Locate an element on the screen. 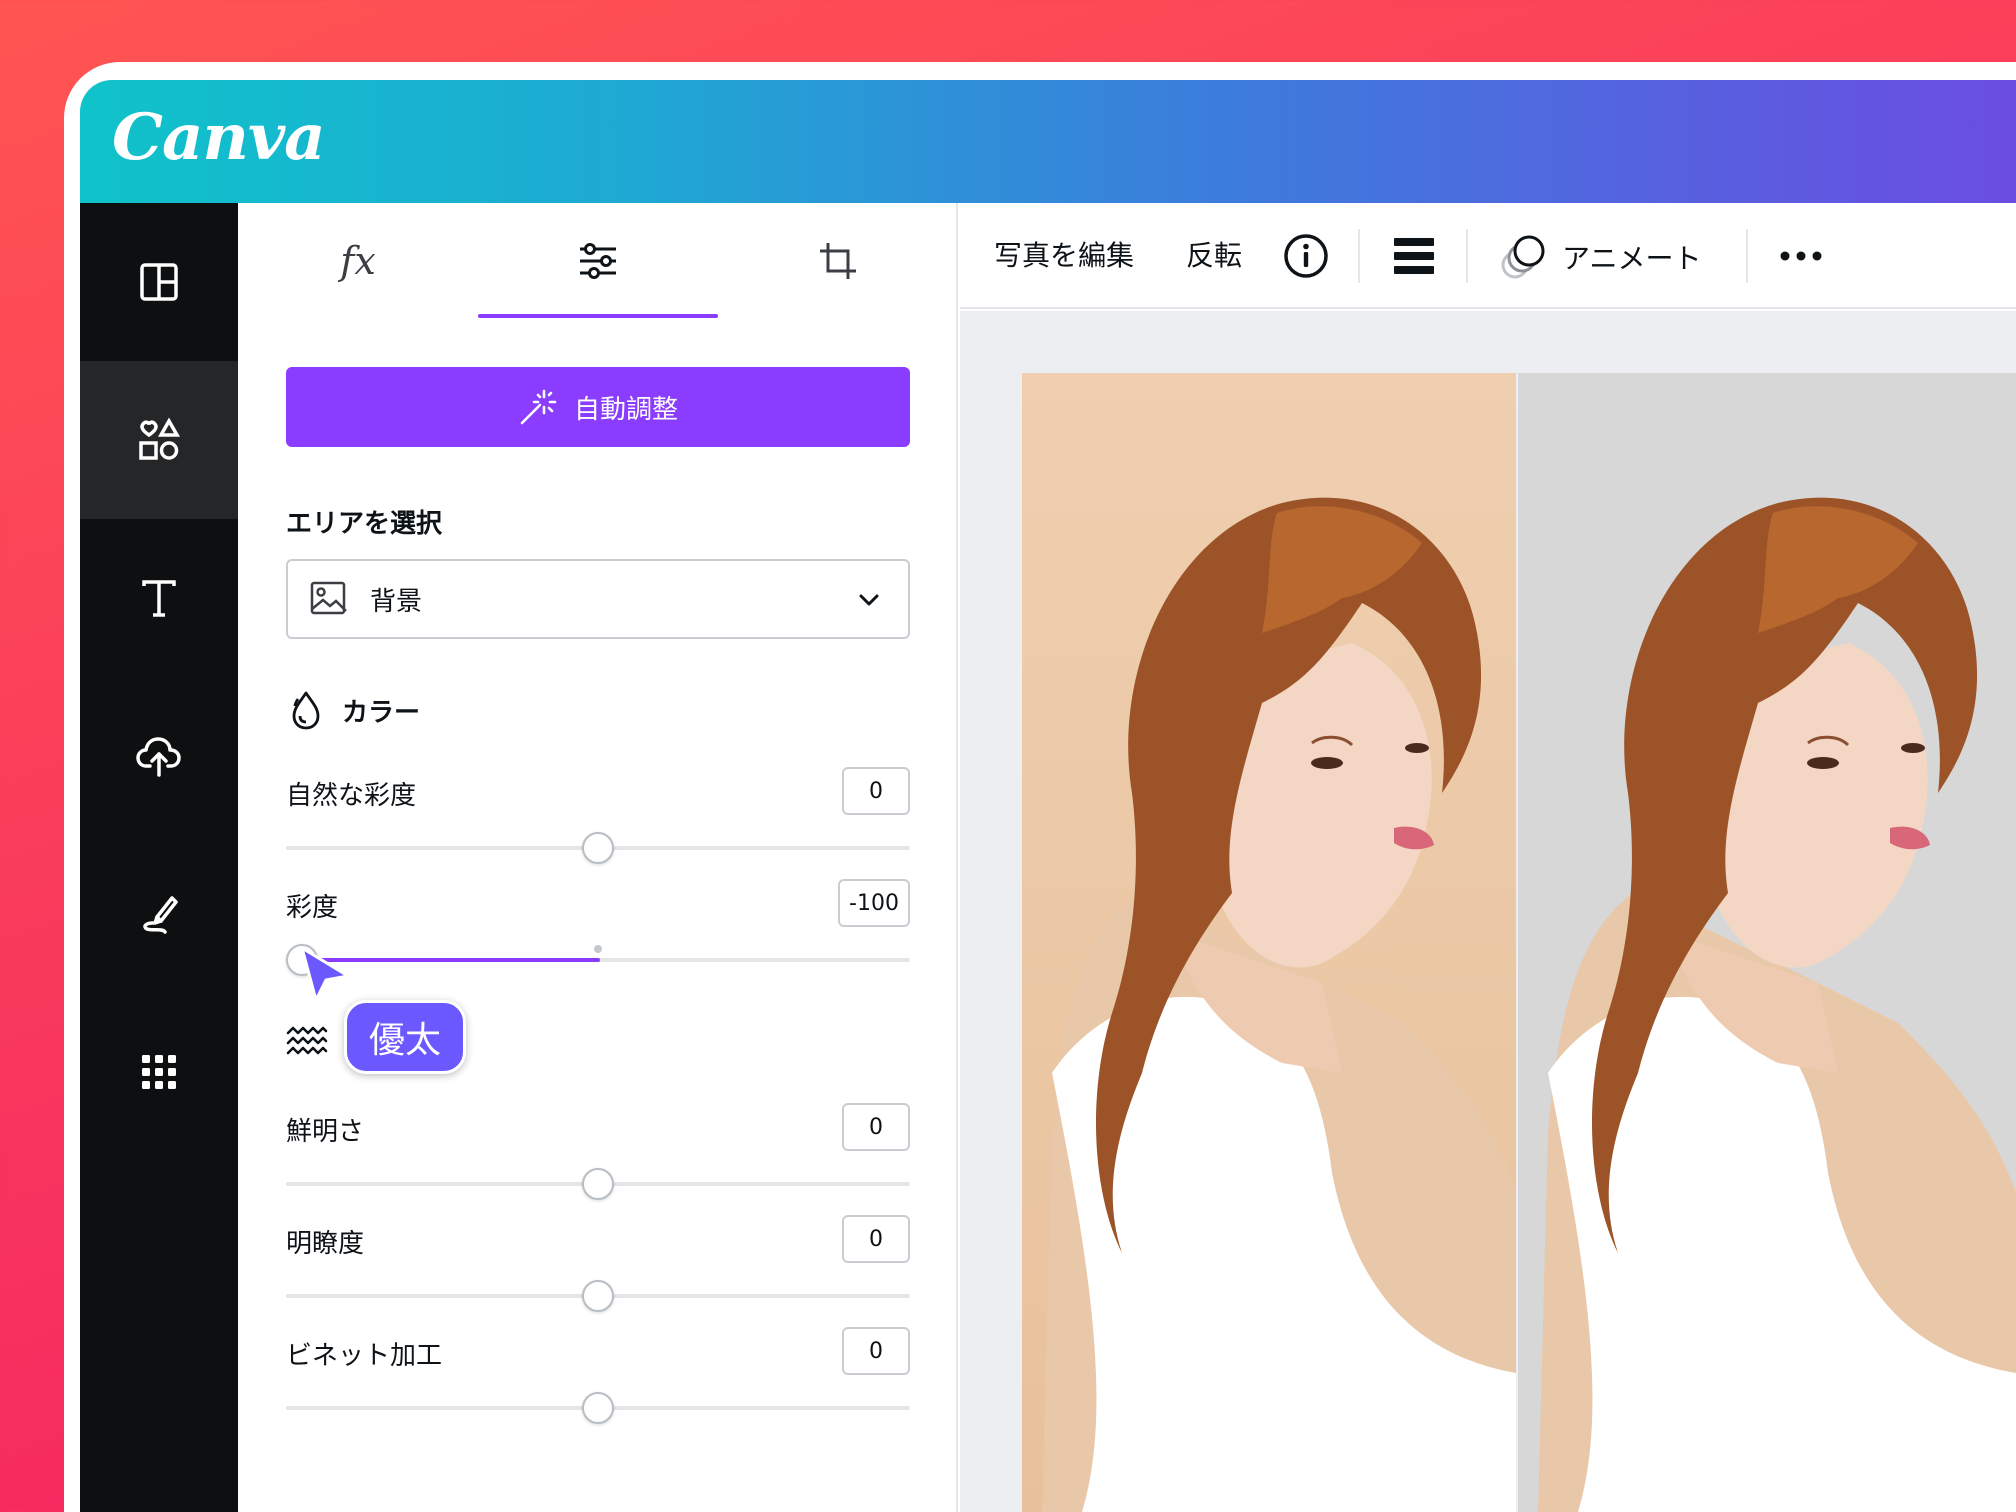 This screenshot has width=2016, height=1512. animate-button: アニメート is located at coordinates (1618, 257).